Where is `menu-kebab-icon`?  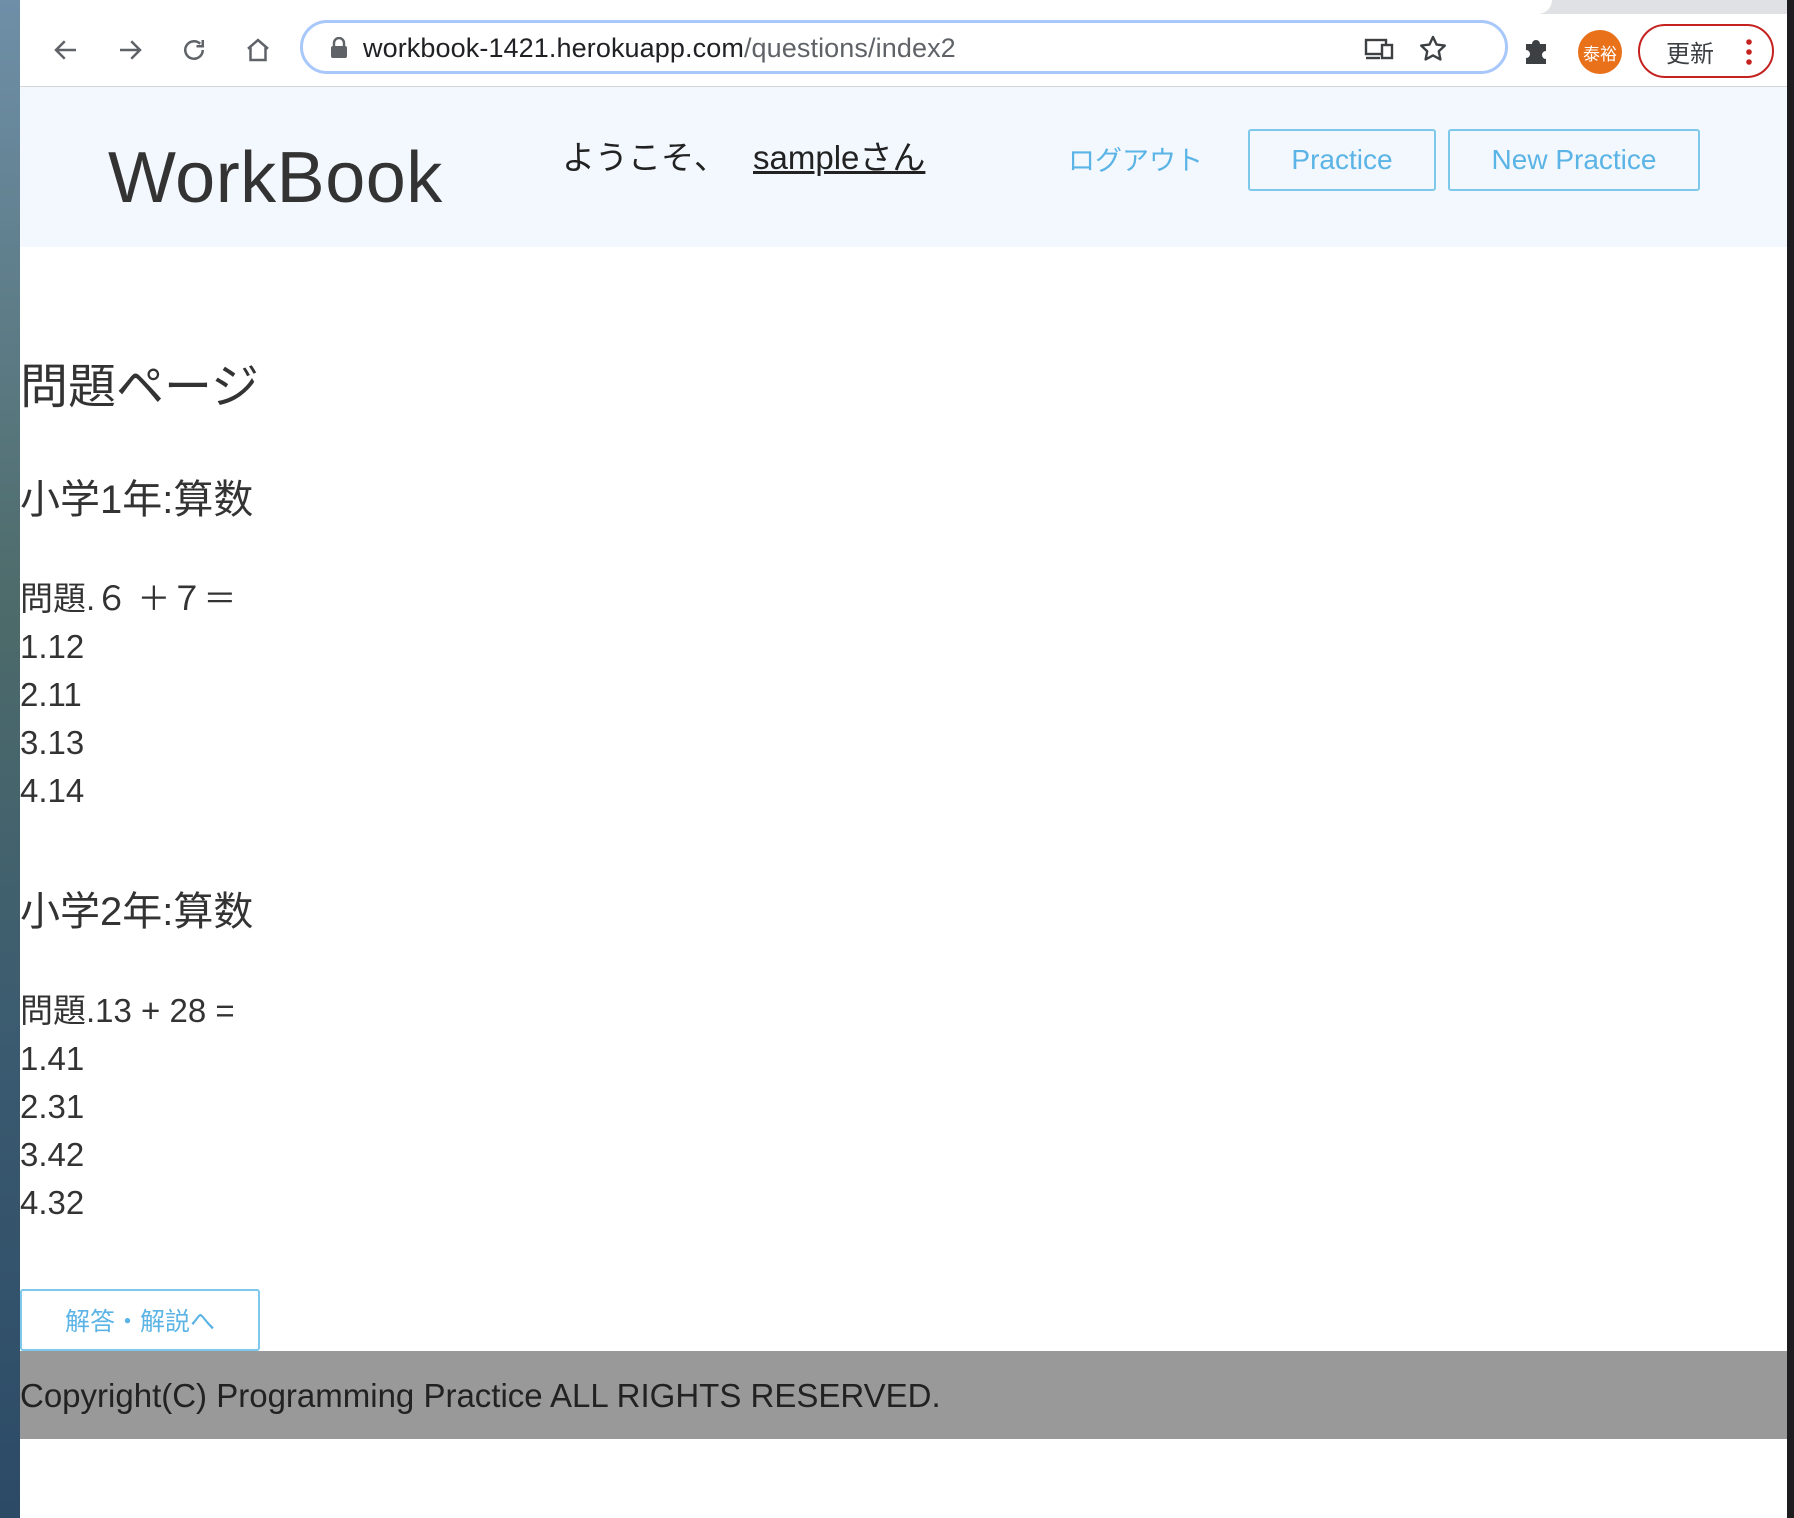
menu-kebab-icon is located at coordinates (1749, 52).